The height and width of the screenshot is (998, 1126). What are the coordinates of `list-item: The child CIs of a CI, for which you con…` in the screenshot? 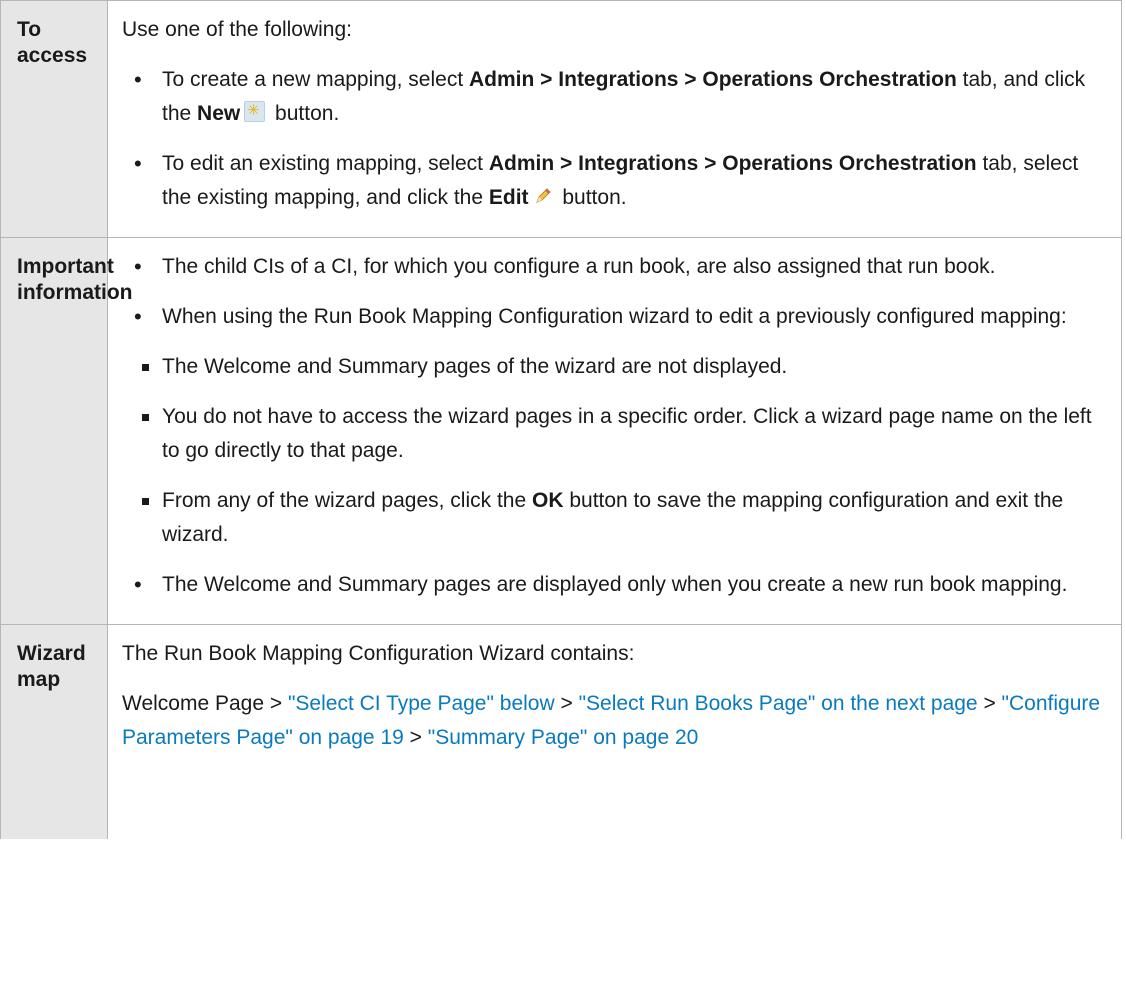 It's located at (617, 267).